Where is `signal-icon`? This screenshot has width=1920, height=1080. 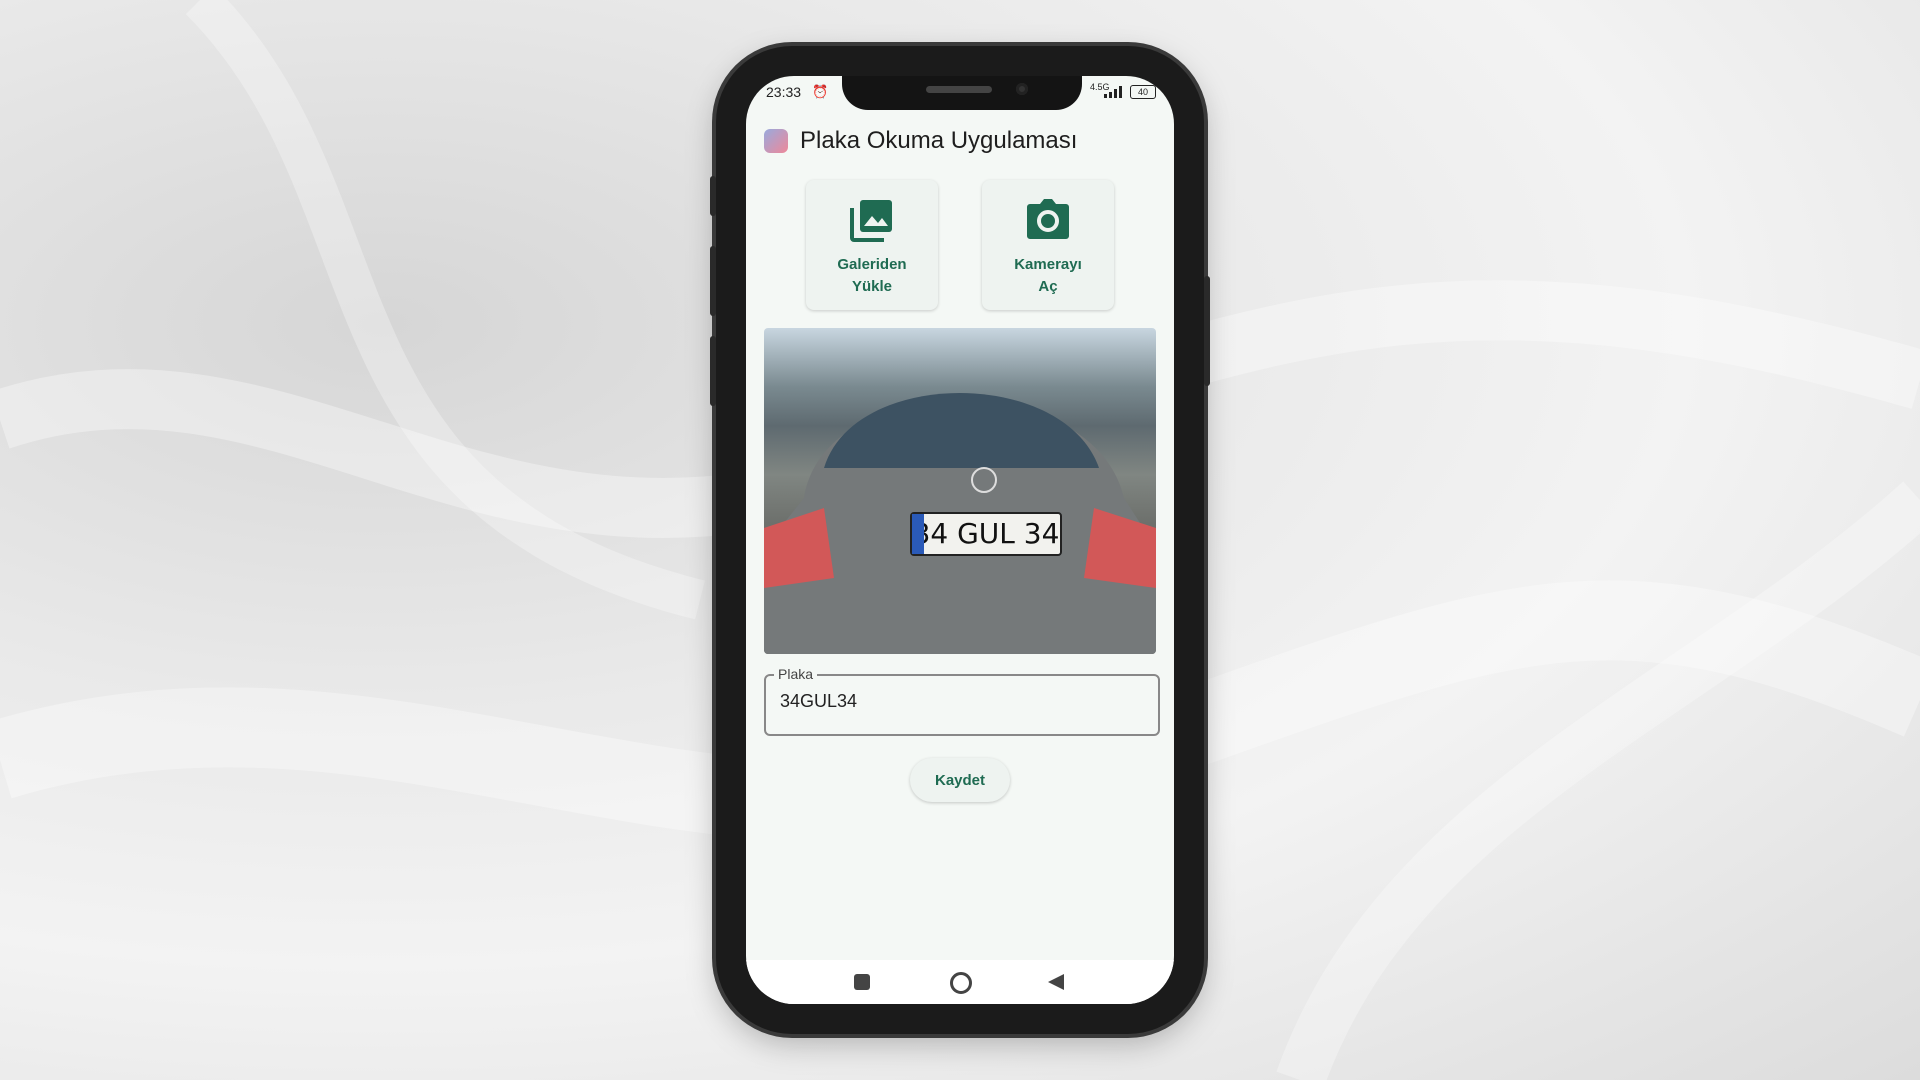 signal-icon is located at coordinates (1113, 92).